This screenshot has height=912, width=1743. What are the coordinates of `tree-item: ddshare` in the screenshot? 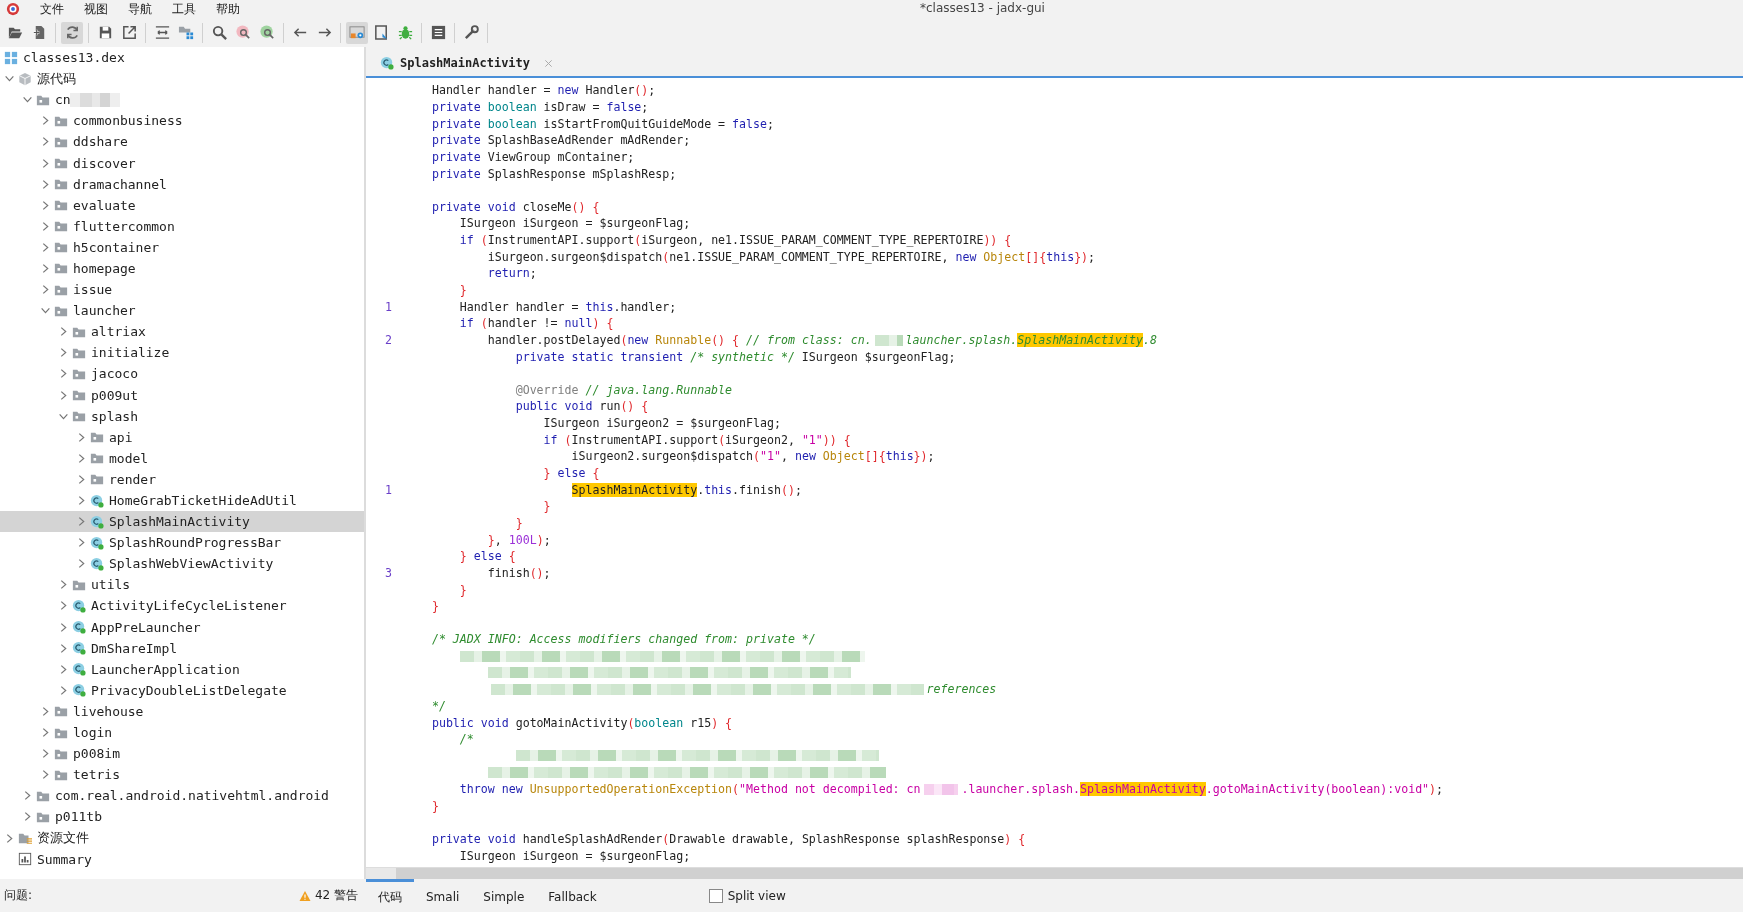 It's located at (182, 142).